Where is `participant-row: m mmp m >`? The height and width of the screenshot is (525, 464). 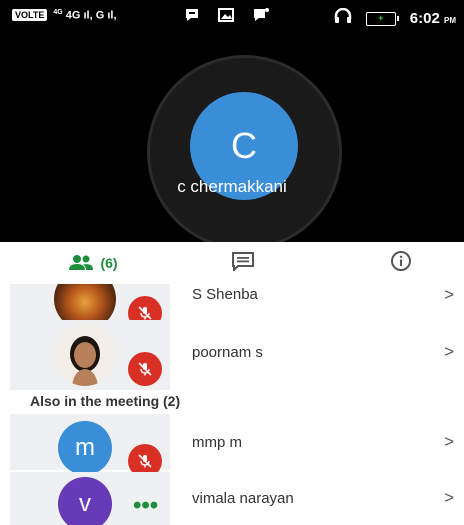 participant-row: m mmp m > is located at coordinates (232, 446).